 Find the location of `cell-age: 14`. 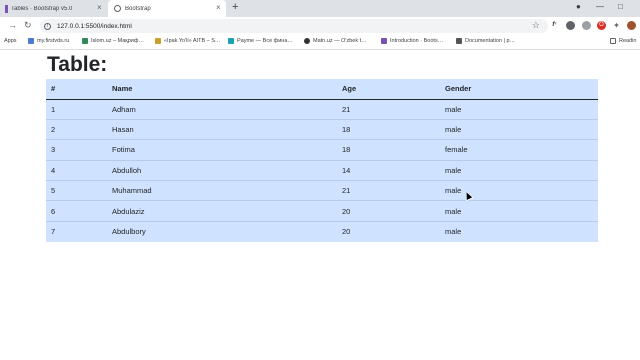

cell-age: 14 is located at coordinates (388, 171).